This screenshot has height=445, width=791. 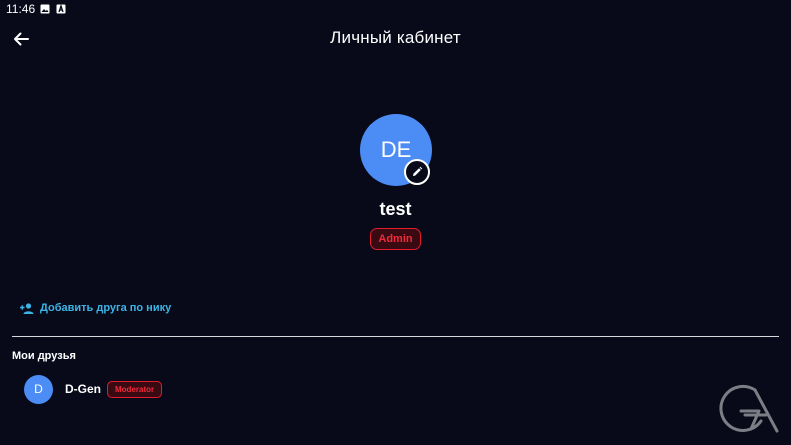 What do you see at coordinates (61, 9) in the screenshot?
I see `text-icon` at bounding box center [61, 9].